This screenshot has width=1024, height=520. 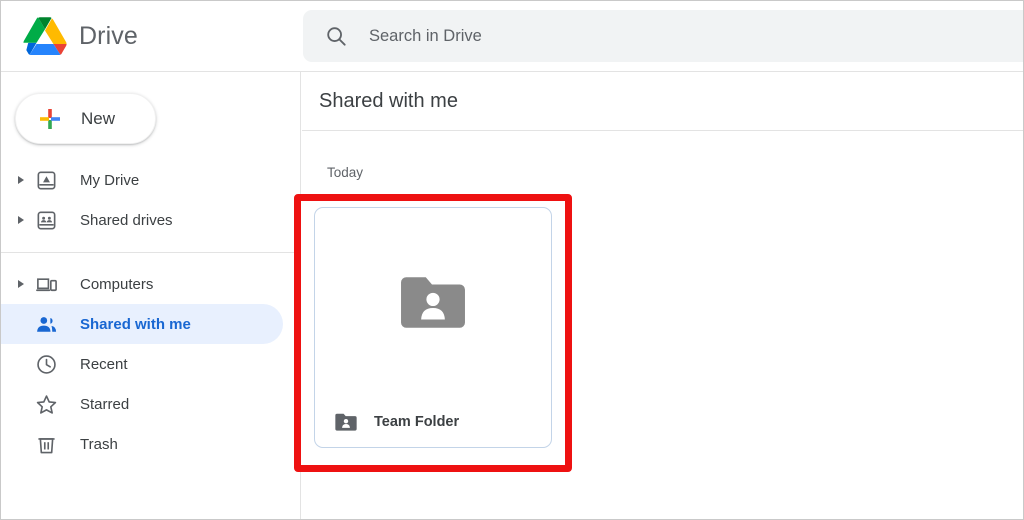 What do you see at coordinates (336, 36) in the screenshot?
I see `search-icon` at bounding box center [336, 36].